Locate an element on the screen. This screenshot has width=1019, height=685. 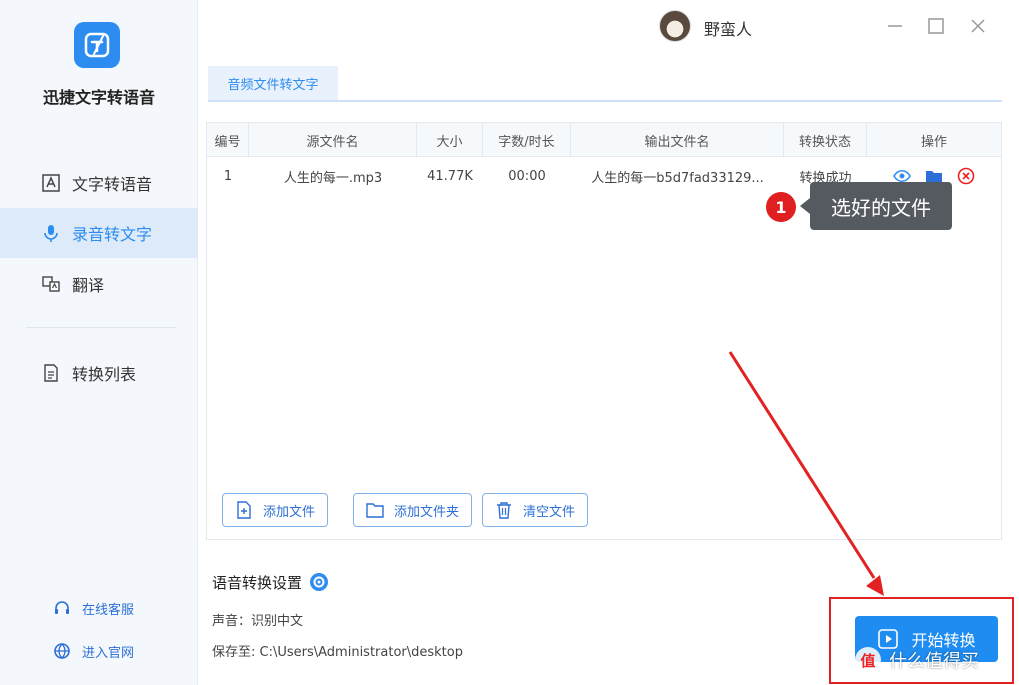
close-button is located at coordinates (978, 26).